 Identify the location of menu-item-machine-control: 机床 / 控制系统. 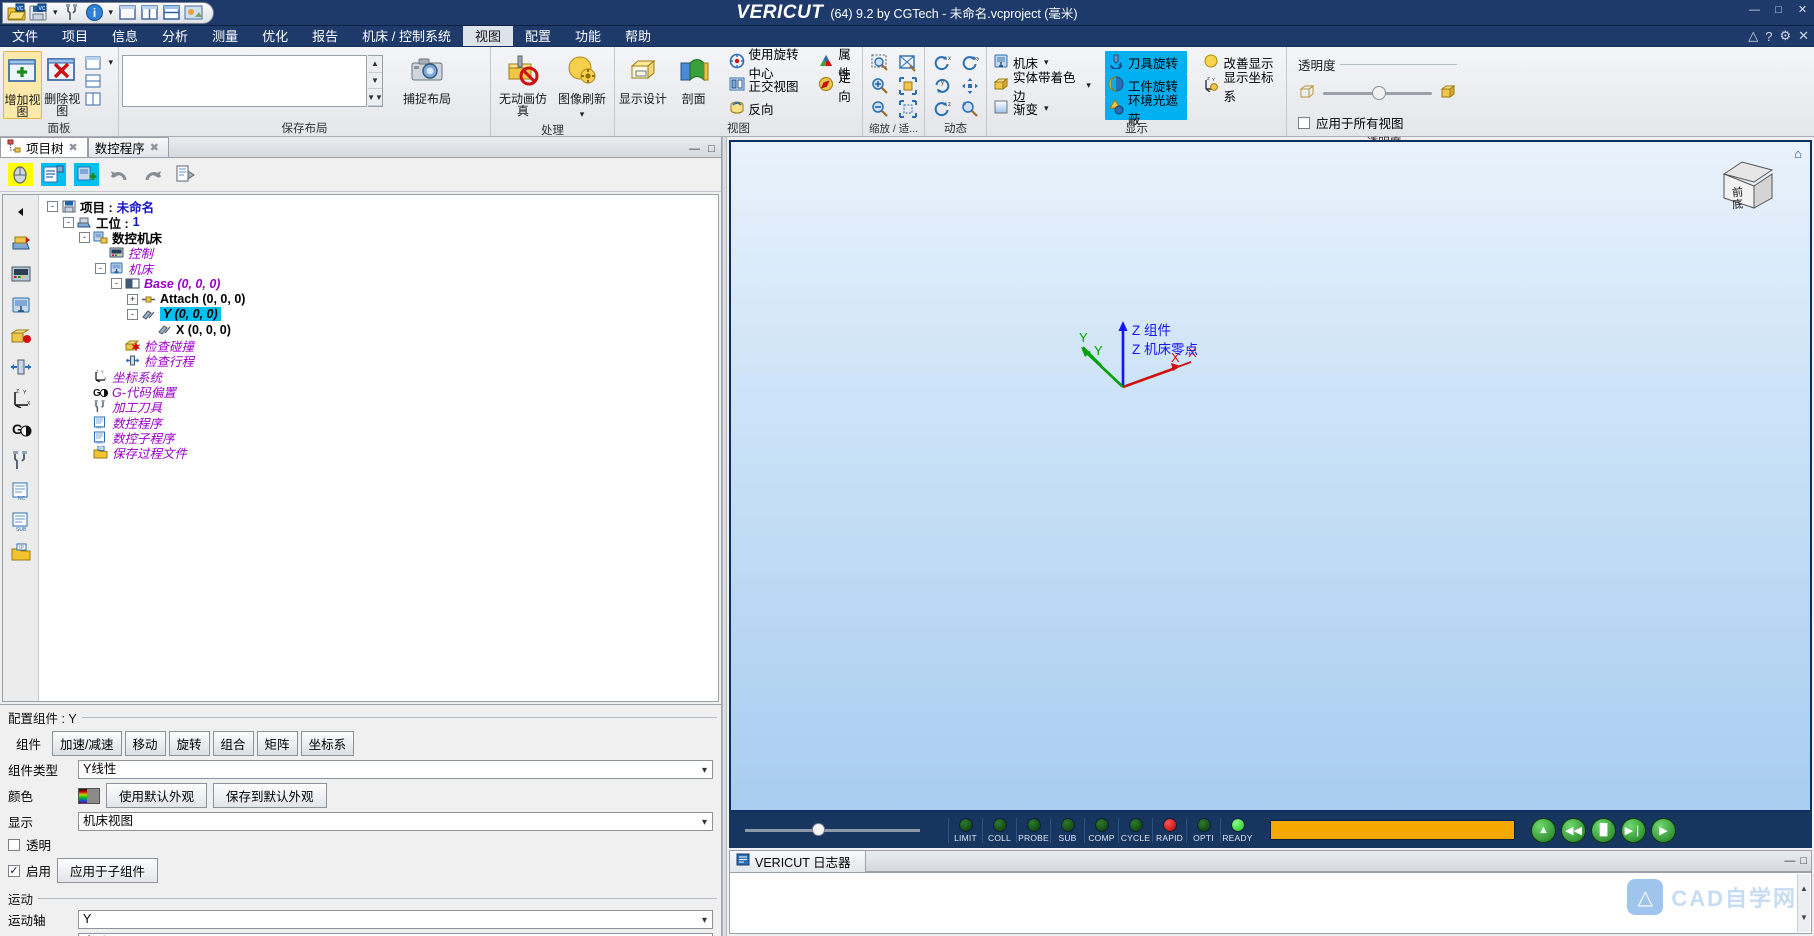
(406, 36).